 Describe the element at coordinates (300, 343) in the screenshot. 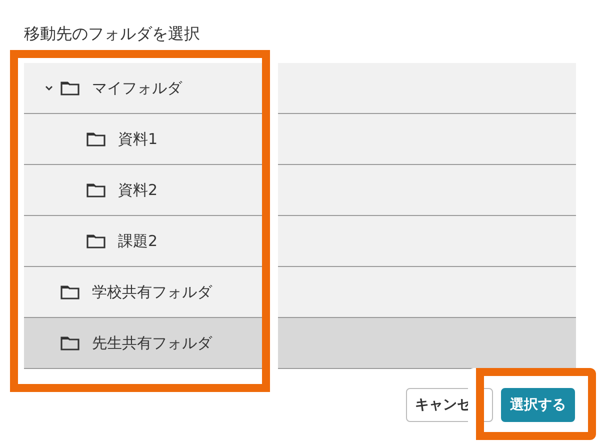

I see `folder-row: 先生共有フォルダ` at that location.